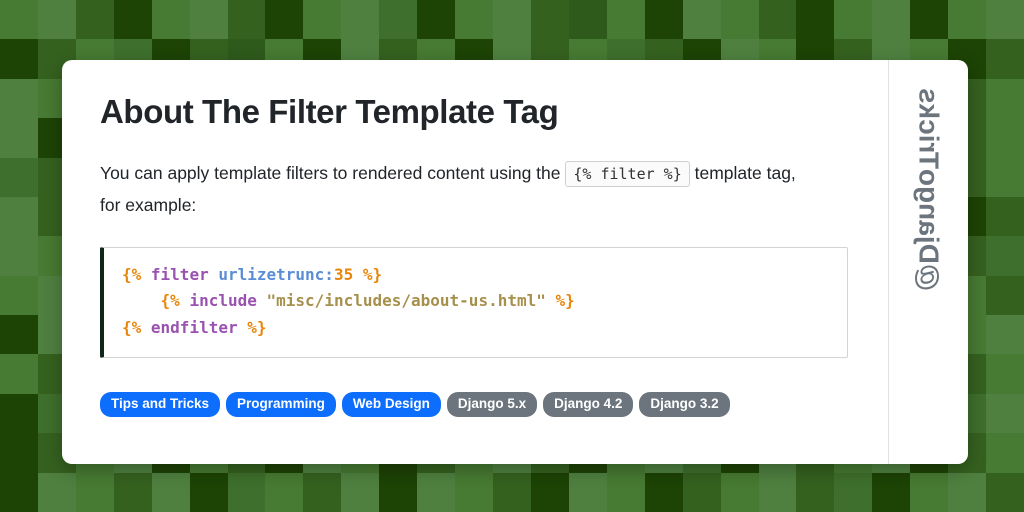 The width and height of the screenshot is (1024, 512). What do you see at coordinates (492, 404) in the screenshot?
I see `tag-badge: Django 5.x` at bounding box center [492, 404].